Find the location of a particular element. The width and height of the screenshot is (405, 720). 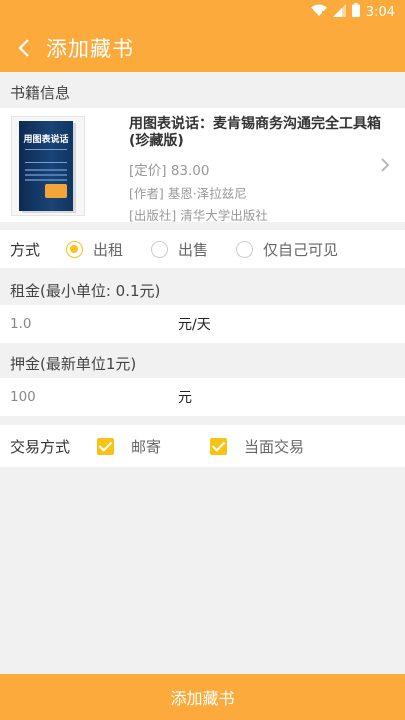

radio-rent: 出租 is located at coordinates (94, 249).